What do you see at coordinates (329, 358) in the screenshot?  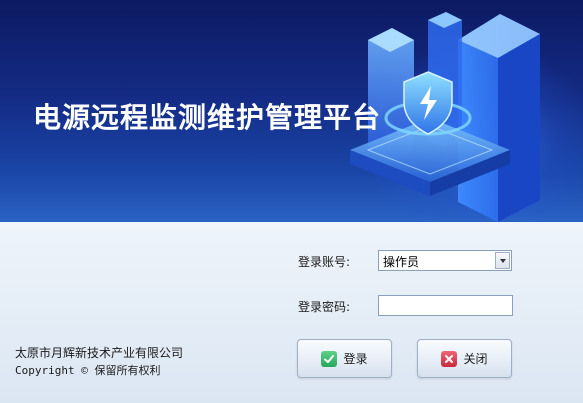 I see `check-icon` at bounding box center [329, 358].